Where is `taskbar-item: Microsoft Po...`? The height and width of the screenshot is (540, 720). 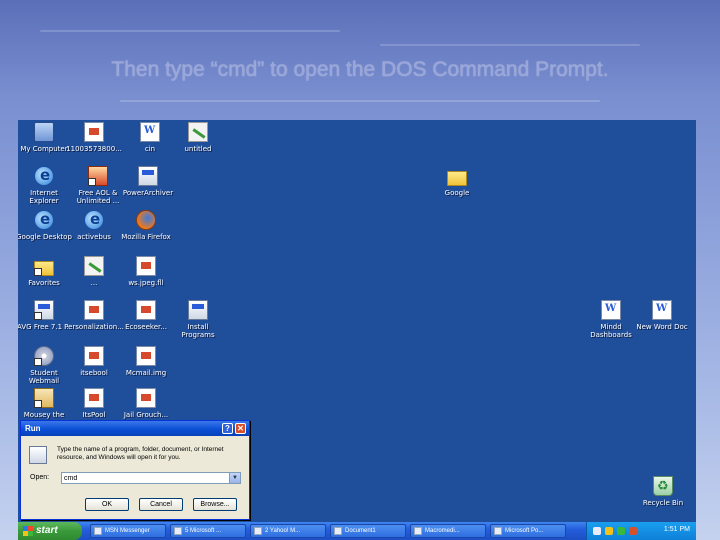 taskbar-item: Microsoft Po... is located at coordinates (528, 531).